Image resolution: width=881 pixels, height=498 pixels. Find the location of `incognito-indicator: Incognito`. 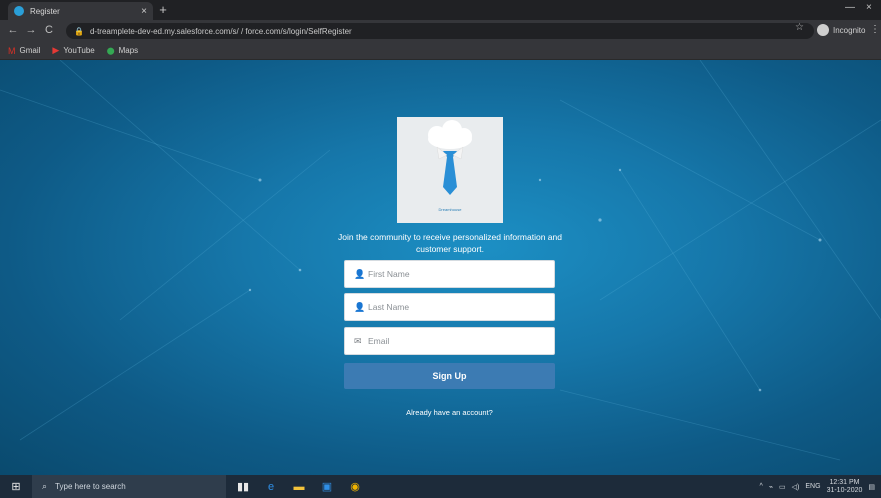

incognito-indicator: Incognito is located at coordinates (841, 30).